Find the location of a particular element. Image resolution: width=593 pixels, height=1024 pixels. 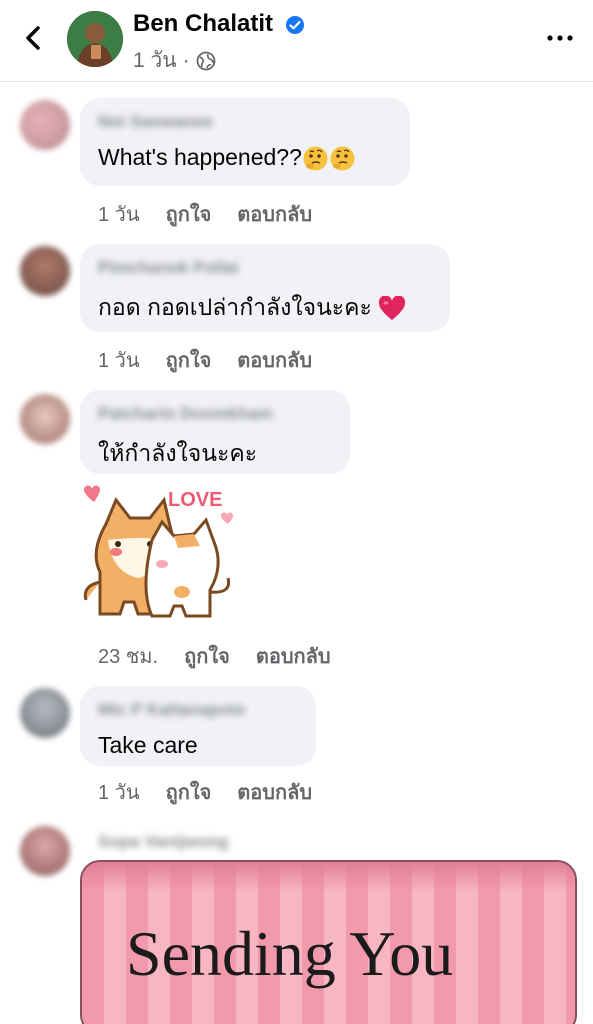

comment-bubble: Patcharin Doomkham ให้กำลังใจนะคะ is located at coordinates (215, 432).